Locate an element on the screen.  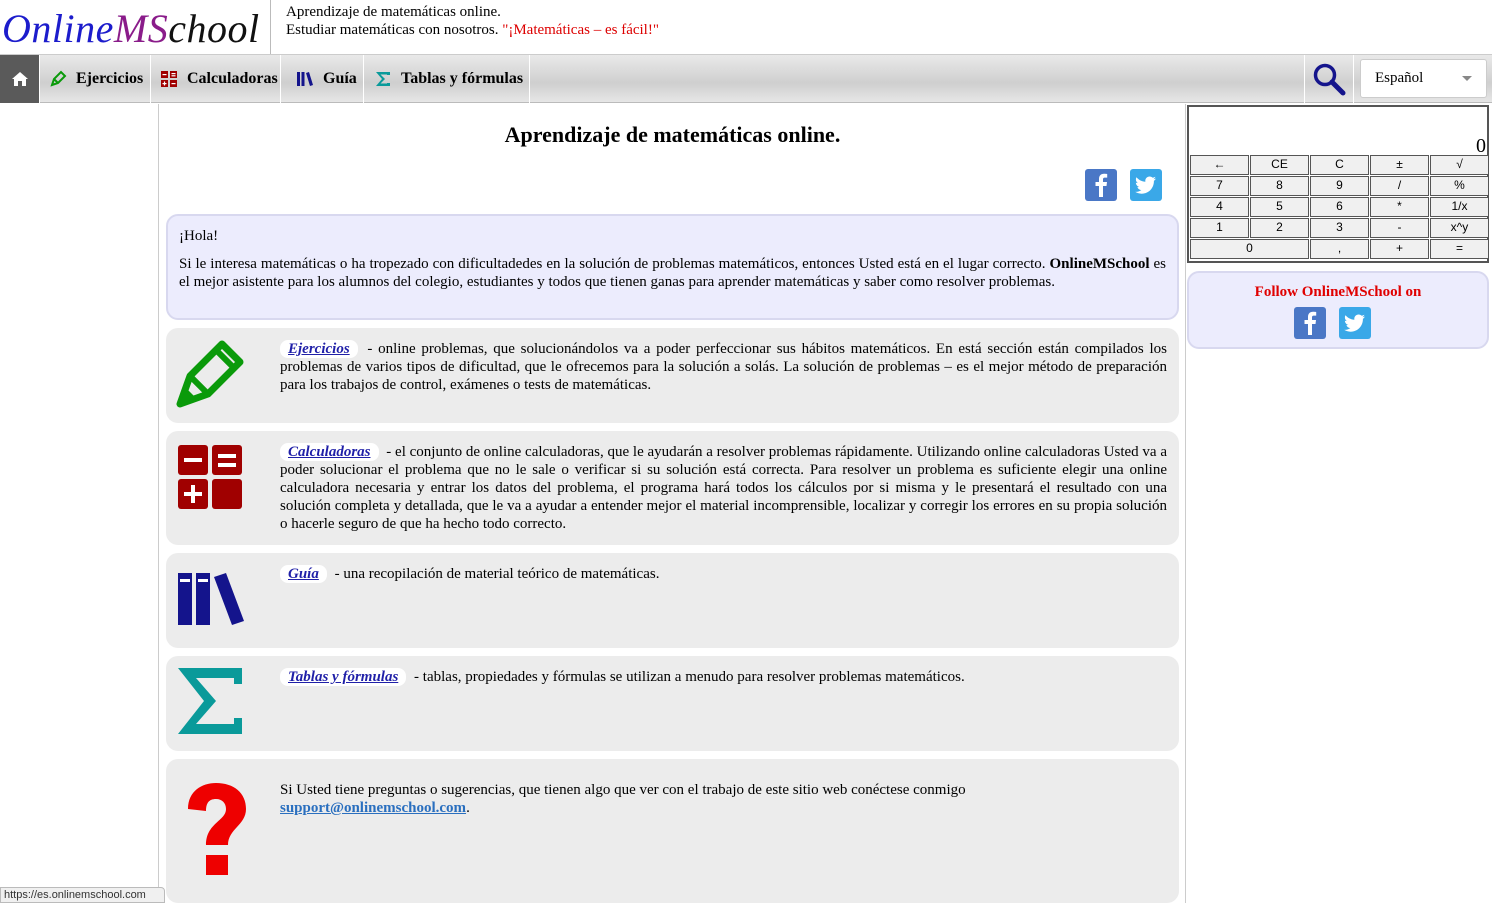
nav-item-calculadoras: Calculadoras is located at coordinates (216, 79).